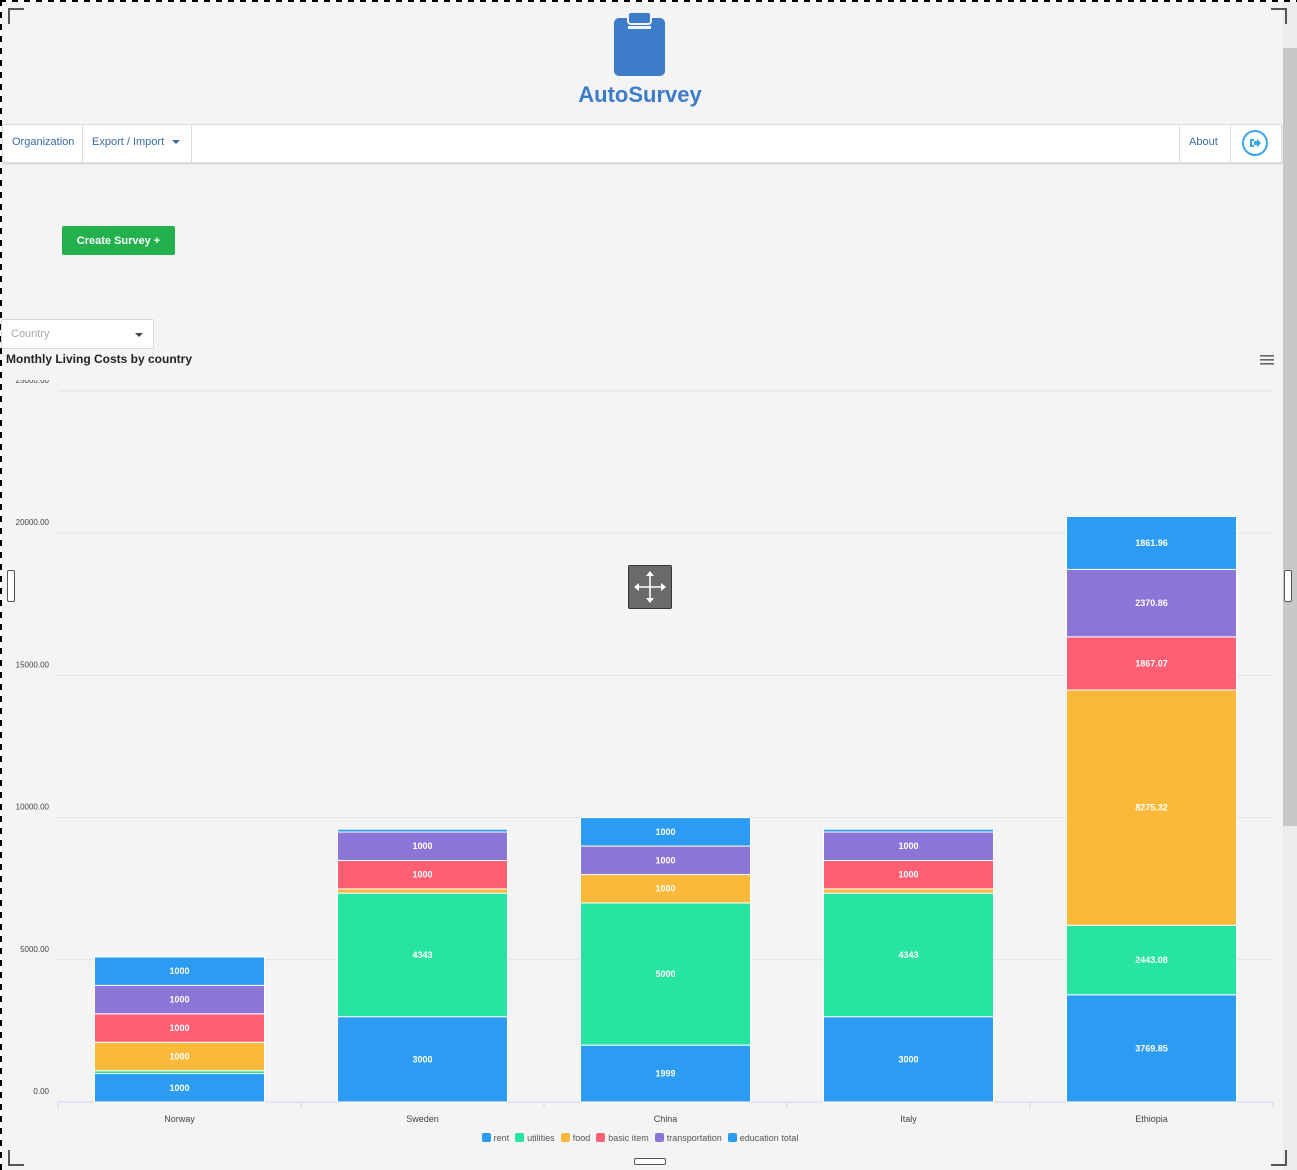  What do you see at coordinates (501, 1138) in the screenshot?
I see `legend-label: rent` at bounding box center [501, 1138].